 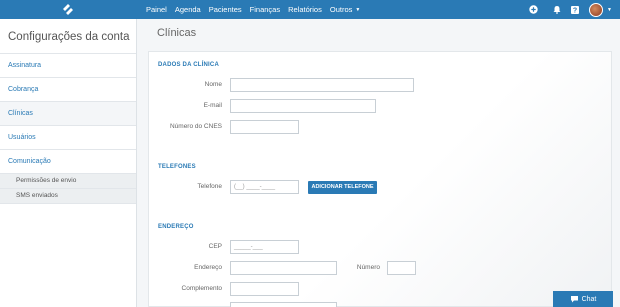 What do you see at coordinates (225, 9) in the screenshot?
I see `nav-pacientes: Pacientes` at bounding box center [225, 9].